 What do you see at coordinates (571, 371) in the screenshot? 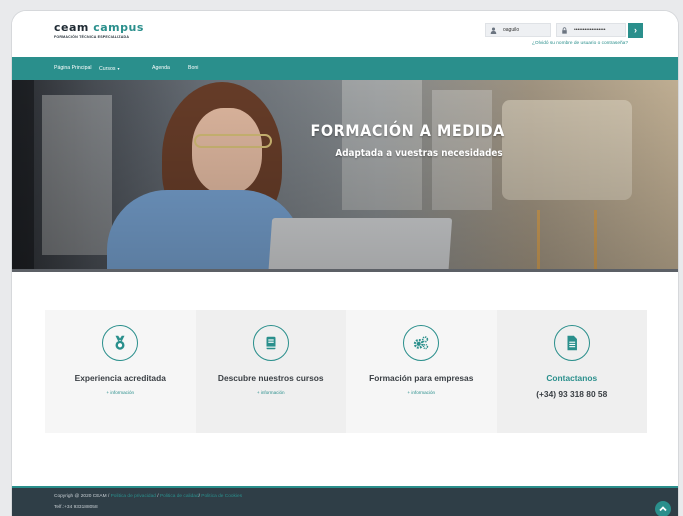
I see `feature-card-contact: Contactanos (+34) 93 318 80 58` at bounding box center [571, 371].